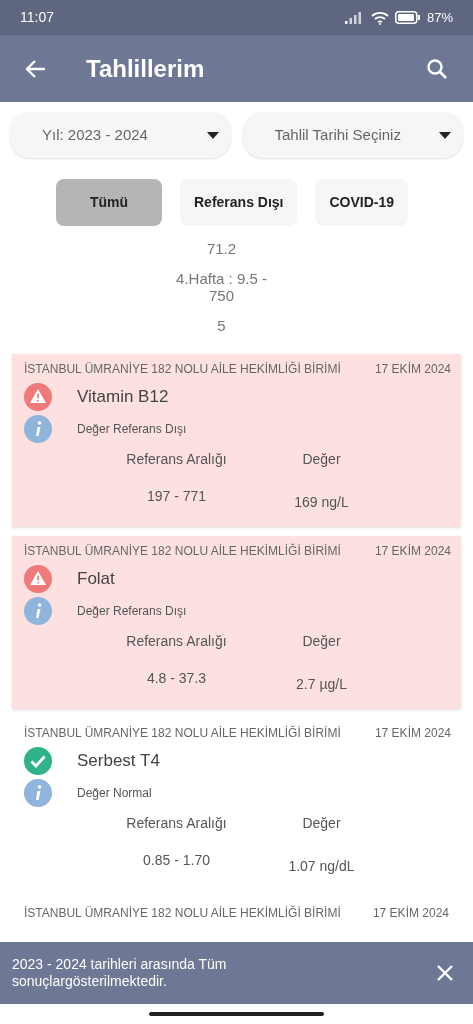  Describe the element at coordinates (221, 287) in the screenshot. I see `reference-text: 4.Hafta : 9.5 - 750` at that location.